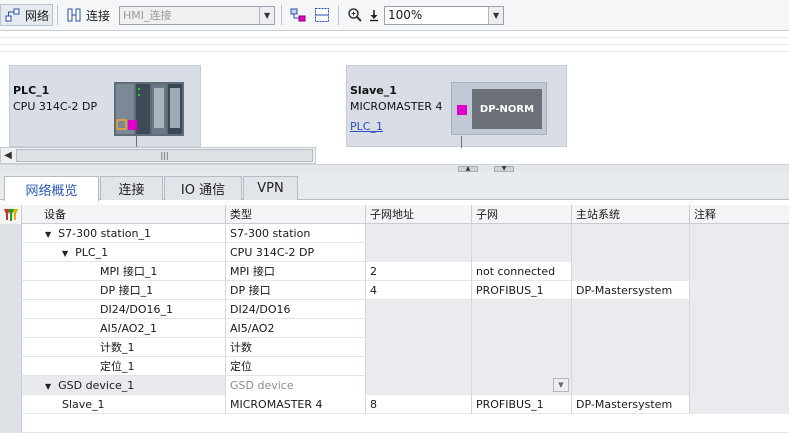 The width and height of the screenshot is (789, 437). Describe the element at coordinates (123, 233) in the screenshot. I see `cell-device: ▼ S7-300 station_1` at that location.